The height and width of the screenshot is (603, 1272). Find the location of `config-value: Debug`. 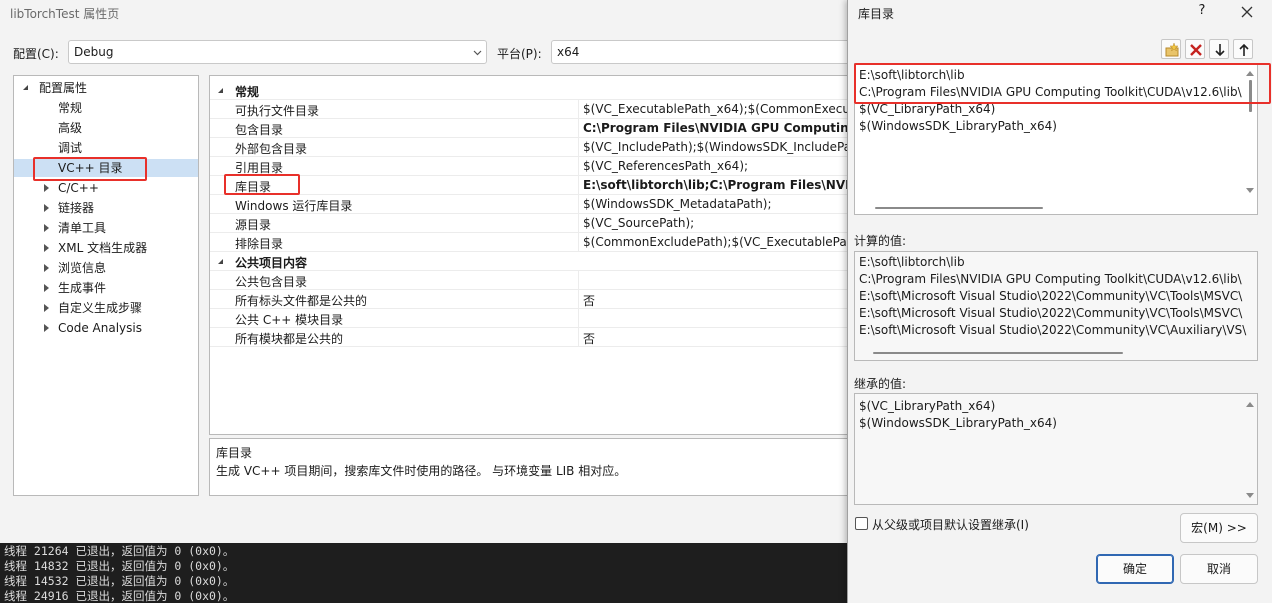

config-value: Debug is located at coordinates (94, 52).